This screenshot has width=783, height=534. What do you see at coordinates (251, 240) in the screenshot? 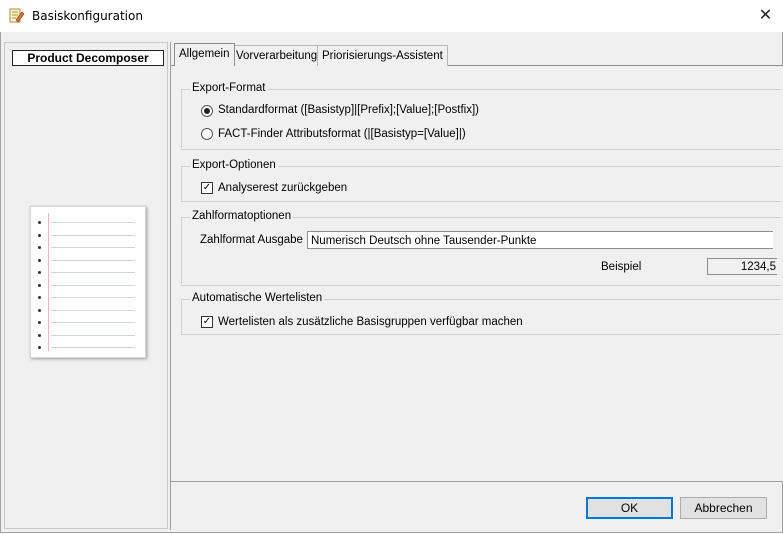
I see `zahlformat-ausgabe-label: Zahlformat Ausgabe` at bounding box center [251, 240].